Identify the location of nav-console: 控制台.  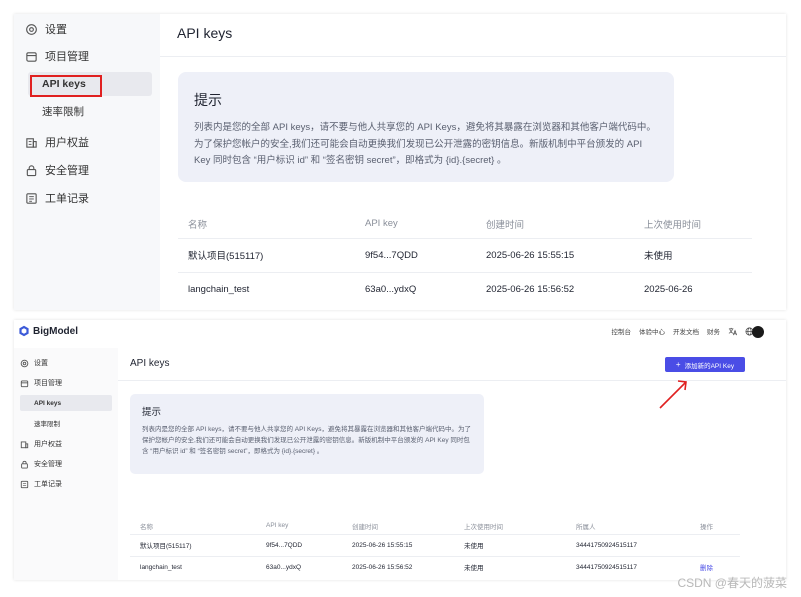
(622, 331).